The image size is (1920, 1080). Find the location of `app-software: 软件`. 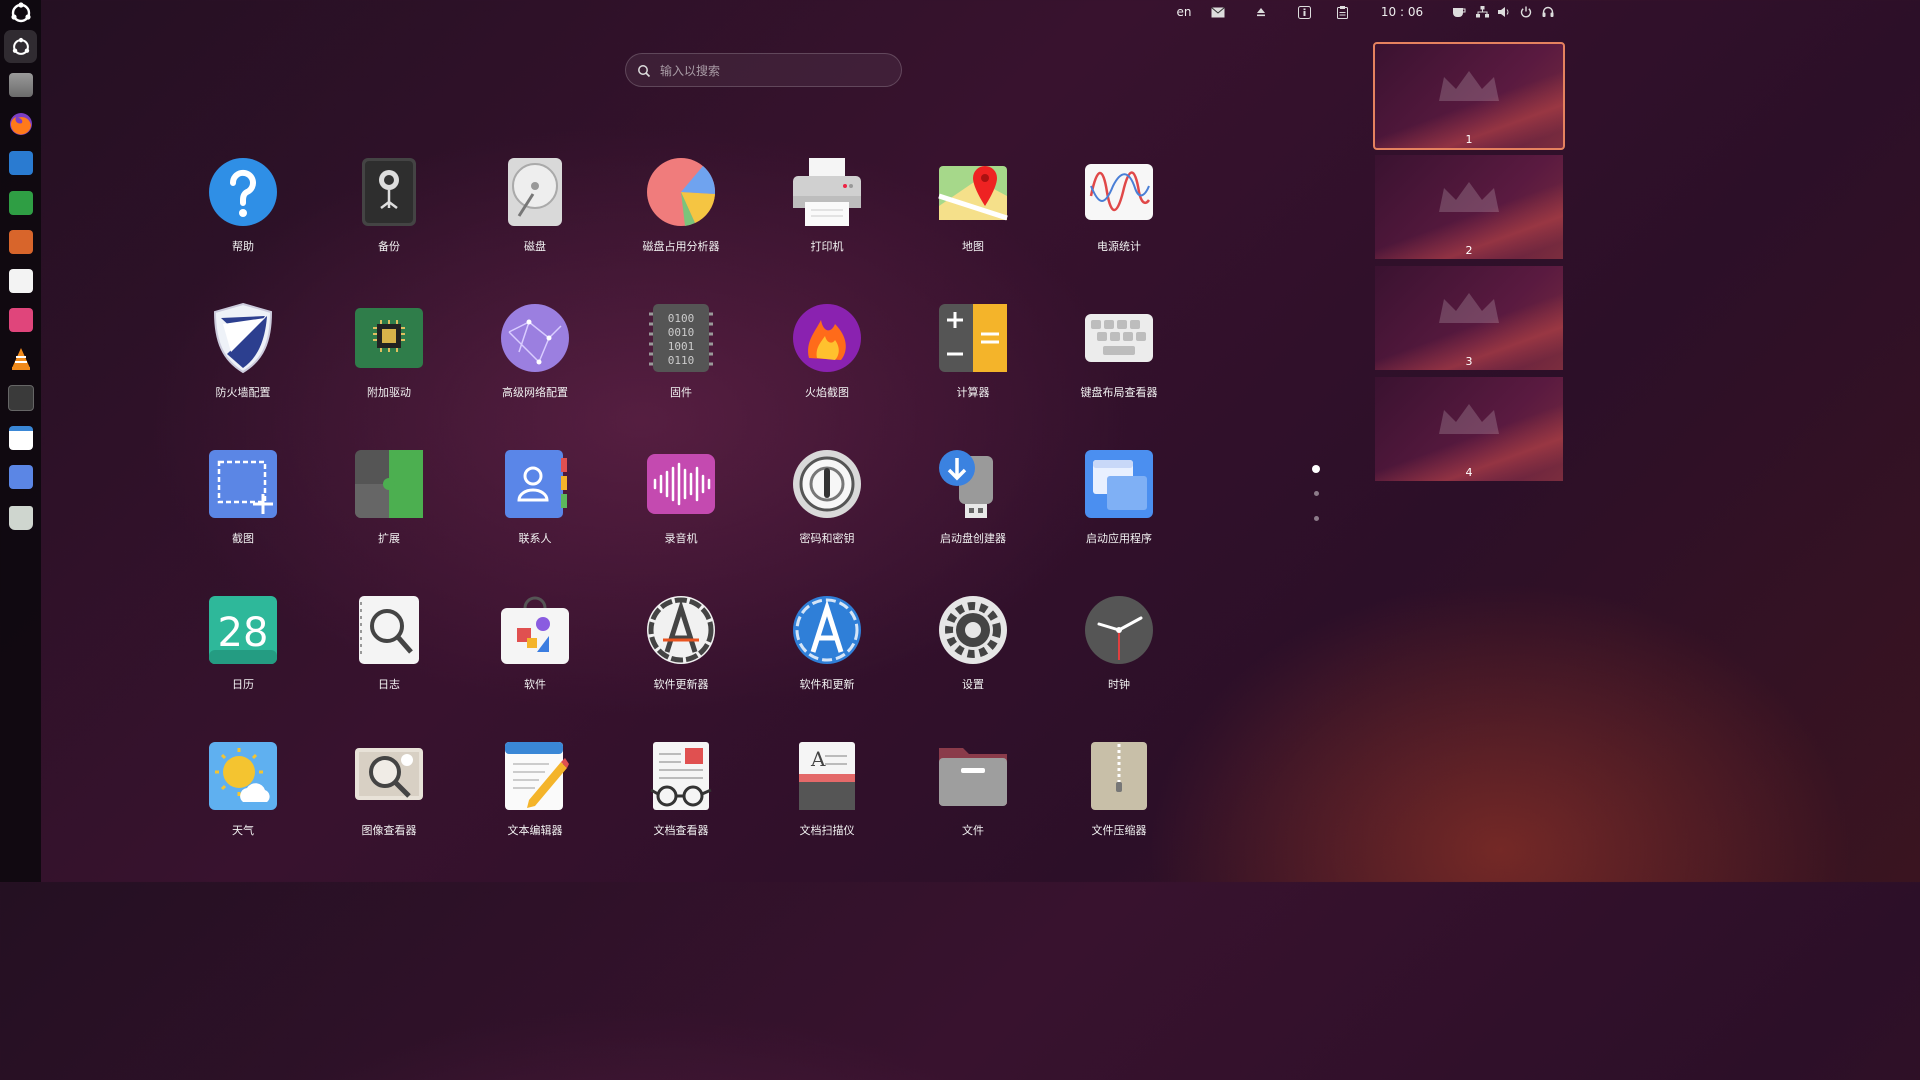

app-software: 软件 is located at coordinates (535, 658).